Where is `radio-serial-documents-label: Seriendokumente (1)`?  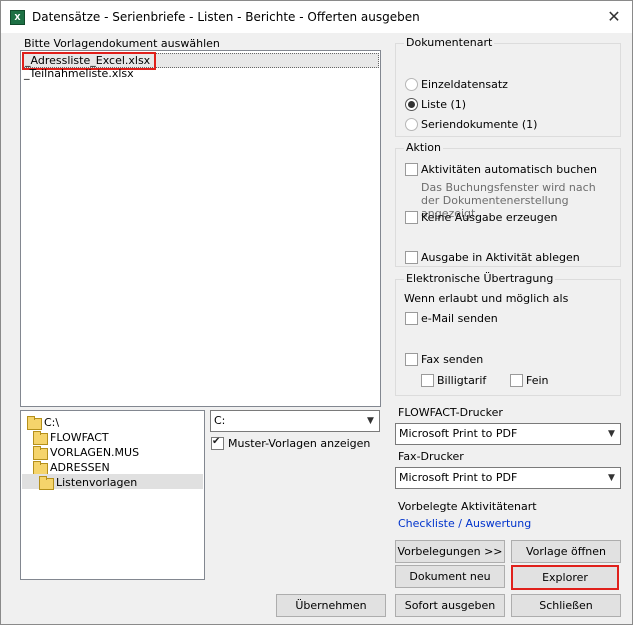 radio-serial-documents-label: Seriendokumente (1) is located at coordinates (479, 124).